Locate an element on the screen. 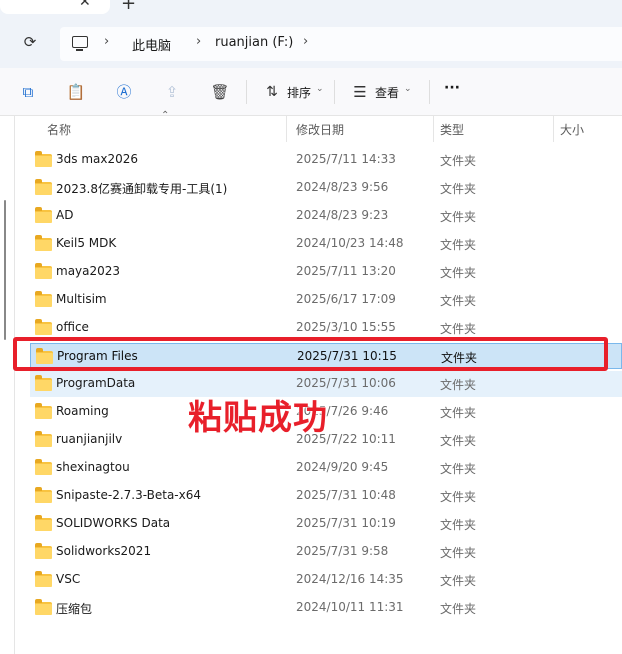 This screenshot has width=622, height=654. file-date: 2024/10/23 14:48 is located at coordinates (350, 243).